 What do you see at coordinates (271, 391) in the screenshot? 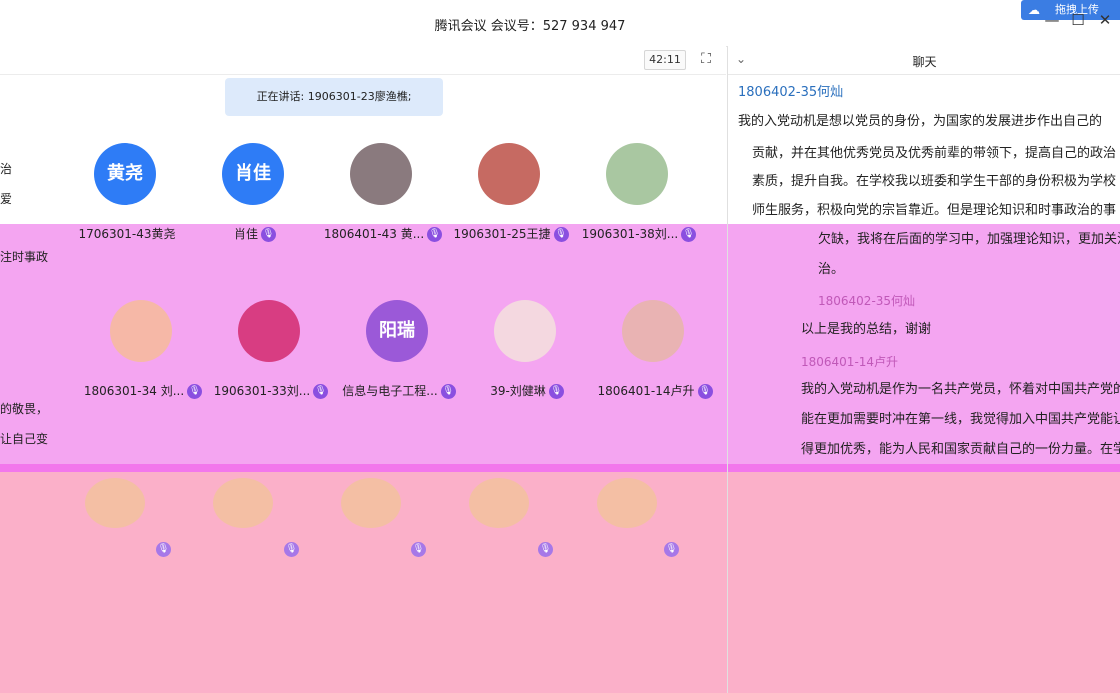
I see `participant-name: 1906301-33刘... 🎙` at bounding box center [271, 391].